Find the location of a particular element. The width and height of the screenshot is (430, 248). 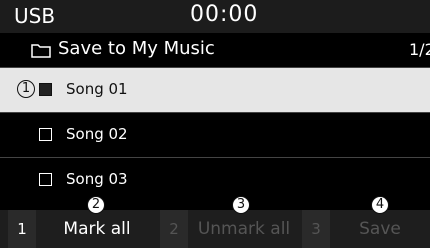

callout-3: 3 is located at coordinates (241, 205).